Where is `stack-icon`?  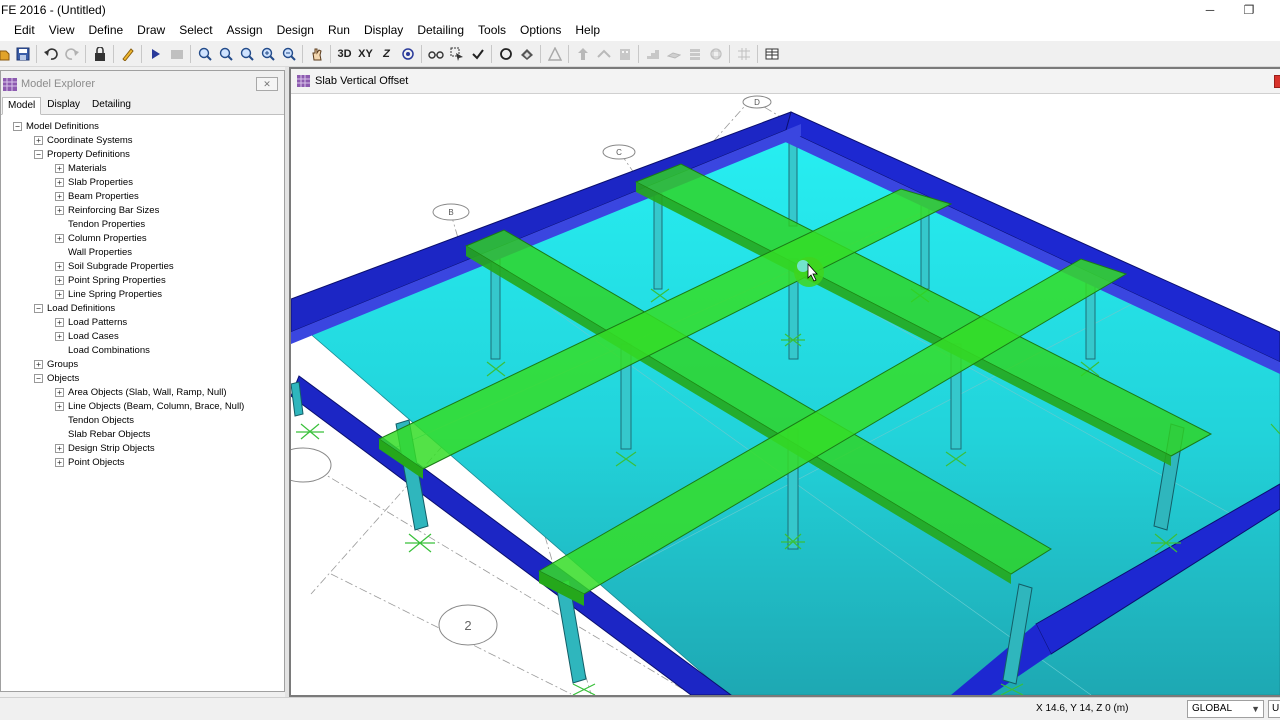 stack-icon is located at coordinates (694, 53).